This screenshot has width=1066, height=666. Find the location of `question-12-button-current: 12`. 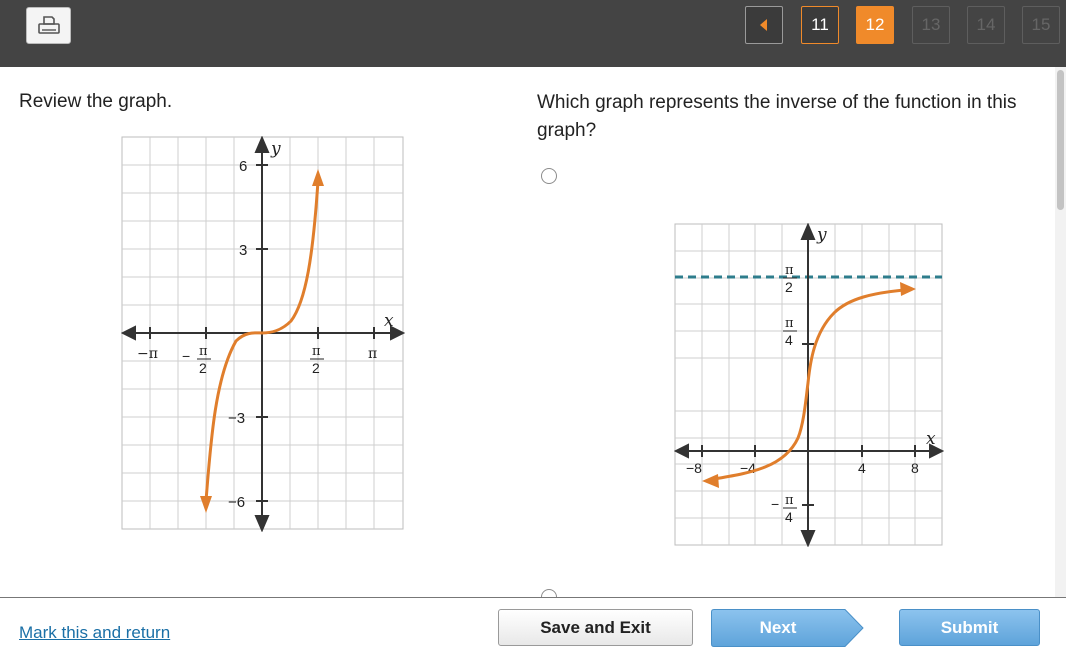

question-12-button-current: 12 is located at coordinates (875, 25).